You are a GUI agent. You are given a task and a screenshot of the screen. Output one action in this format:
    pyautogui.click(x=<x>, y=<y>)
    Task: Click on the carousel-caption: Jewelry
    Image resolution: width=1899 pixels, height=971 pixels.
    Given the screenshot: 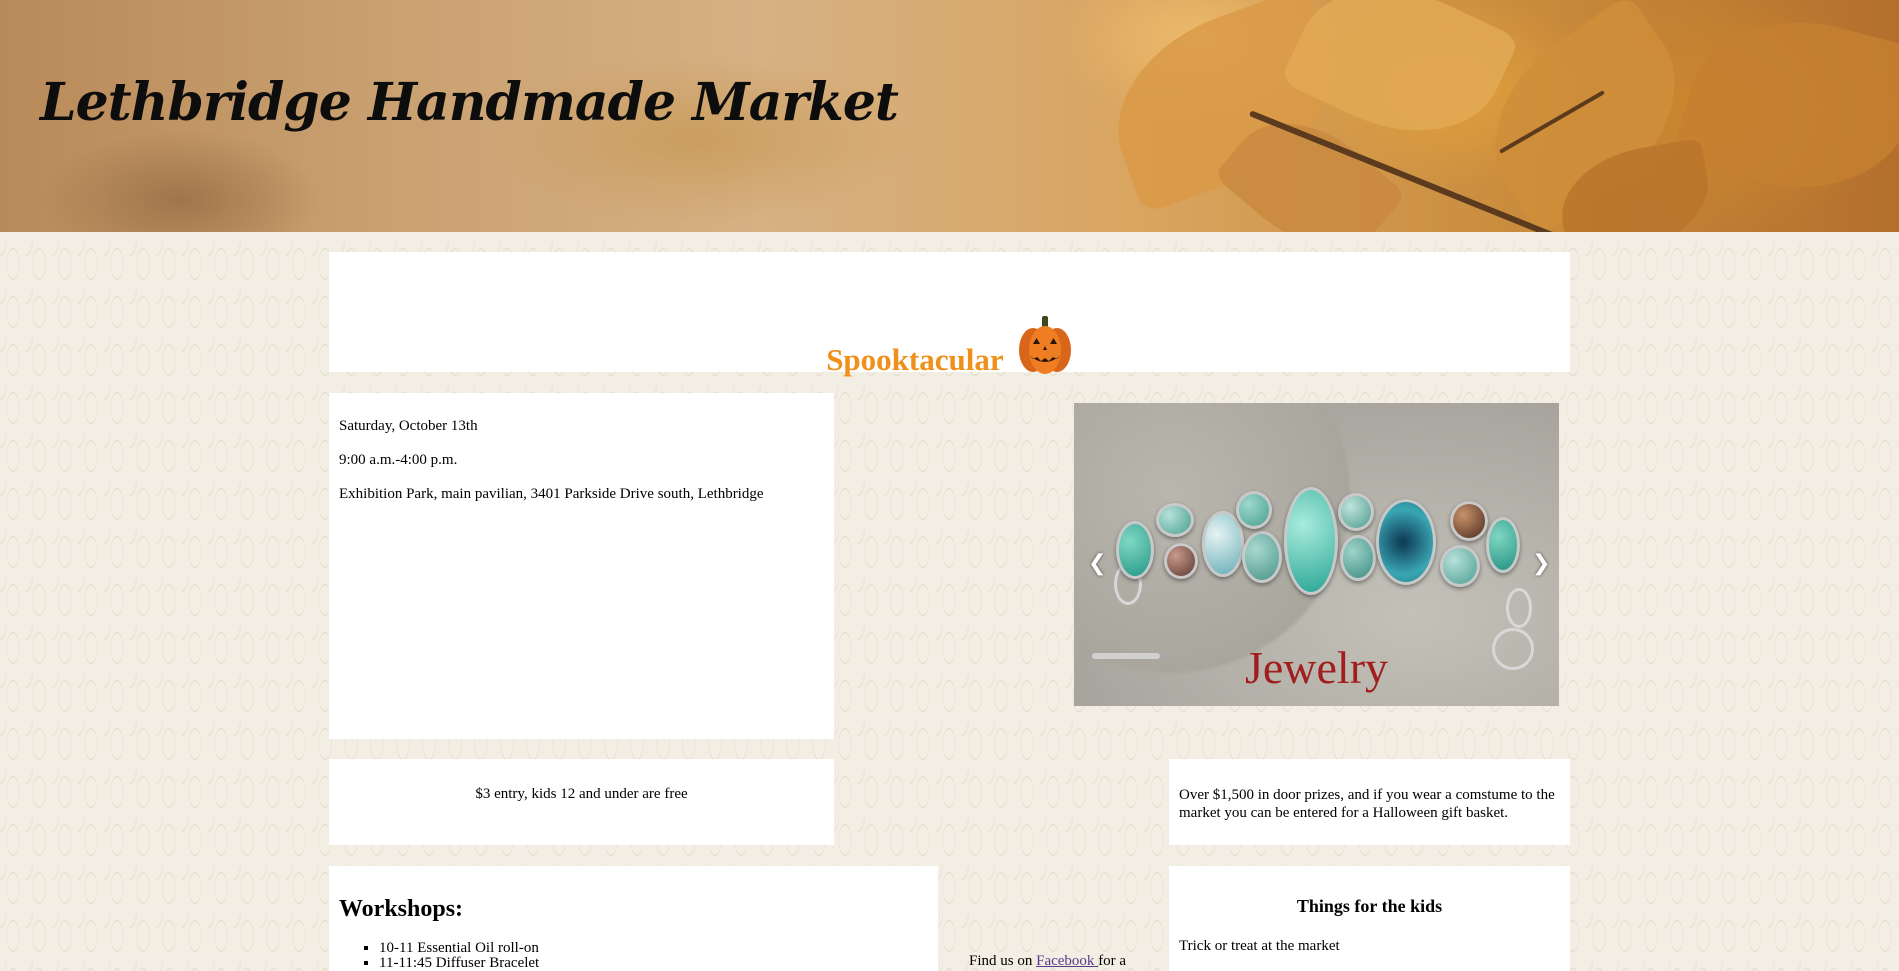 What is the action you would take?
    pyautogui.click(x=1316, y=667)
    